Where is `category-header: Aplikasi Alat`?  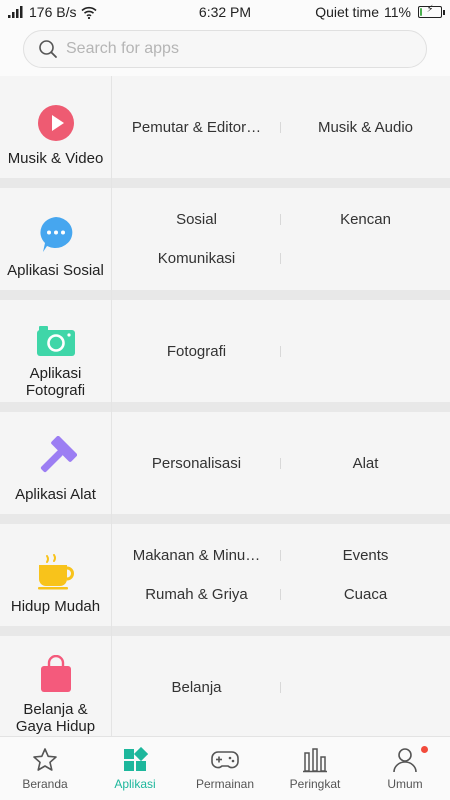
category-header: Aplikasi Alat is located at coordinates (56, 468).